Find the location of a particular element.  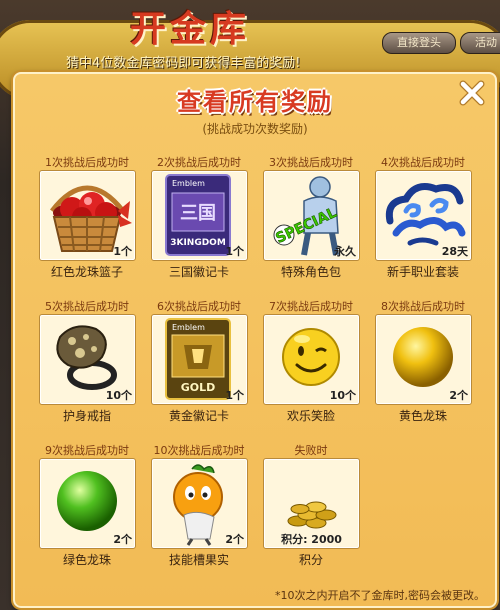

reward-quantity: 积分: 2000 is located at coordinates (311, 539).